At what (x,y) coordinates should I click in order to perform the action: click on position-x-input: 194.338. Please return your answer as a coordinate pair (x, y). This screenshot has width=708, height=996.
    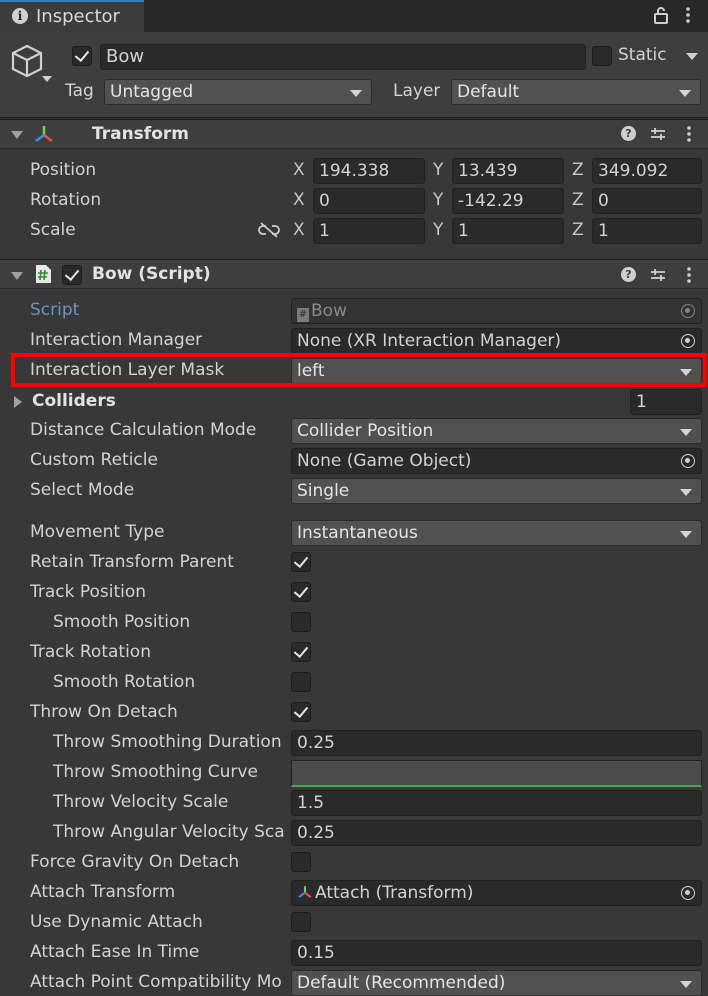
    Looking at the image, I should click on (369, 171).